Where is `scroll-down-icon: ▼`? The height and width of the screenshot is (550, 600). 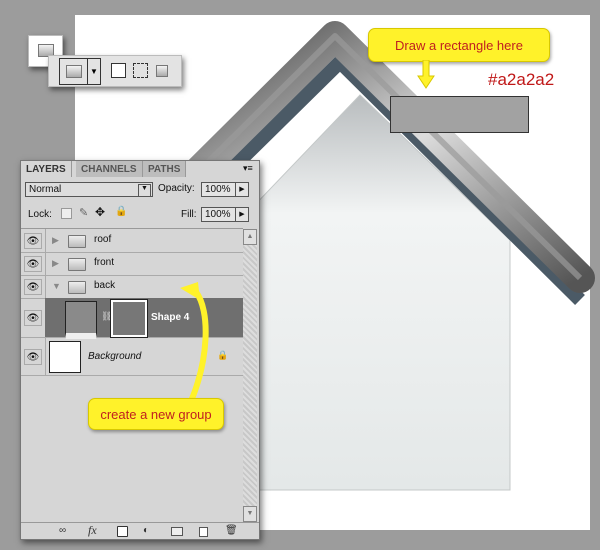
scroll-down-icon: ▼ is located at coordinates (250, 514).